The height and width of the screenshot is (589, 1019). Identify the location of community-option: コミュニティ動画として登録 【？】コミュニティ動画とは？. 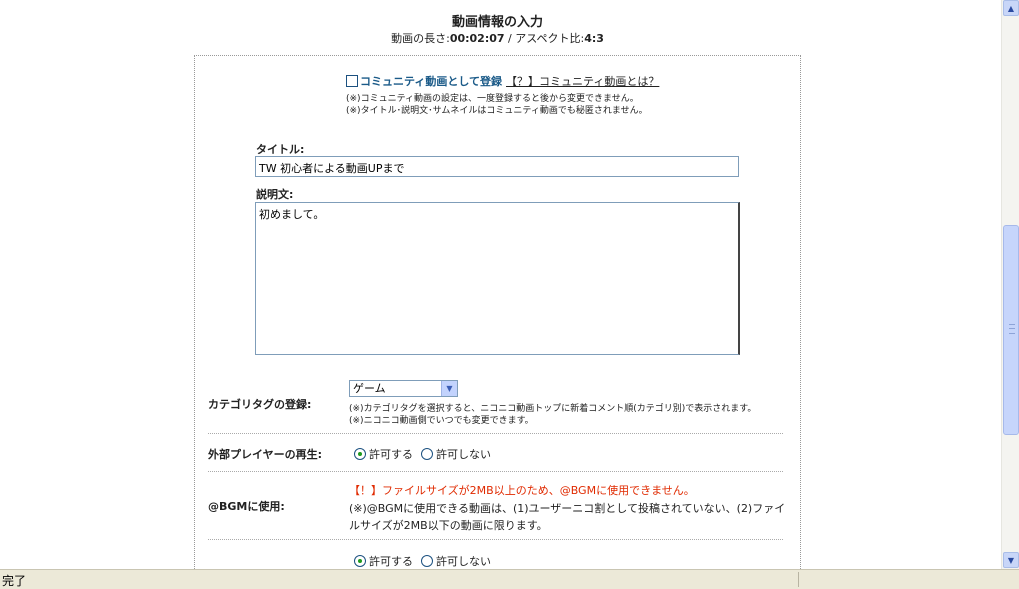
(502, 81).